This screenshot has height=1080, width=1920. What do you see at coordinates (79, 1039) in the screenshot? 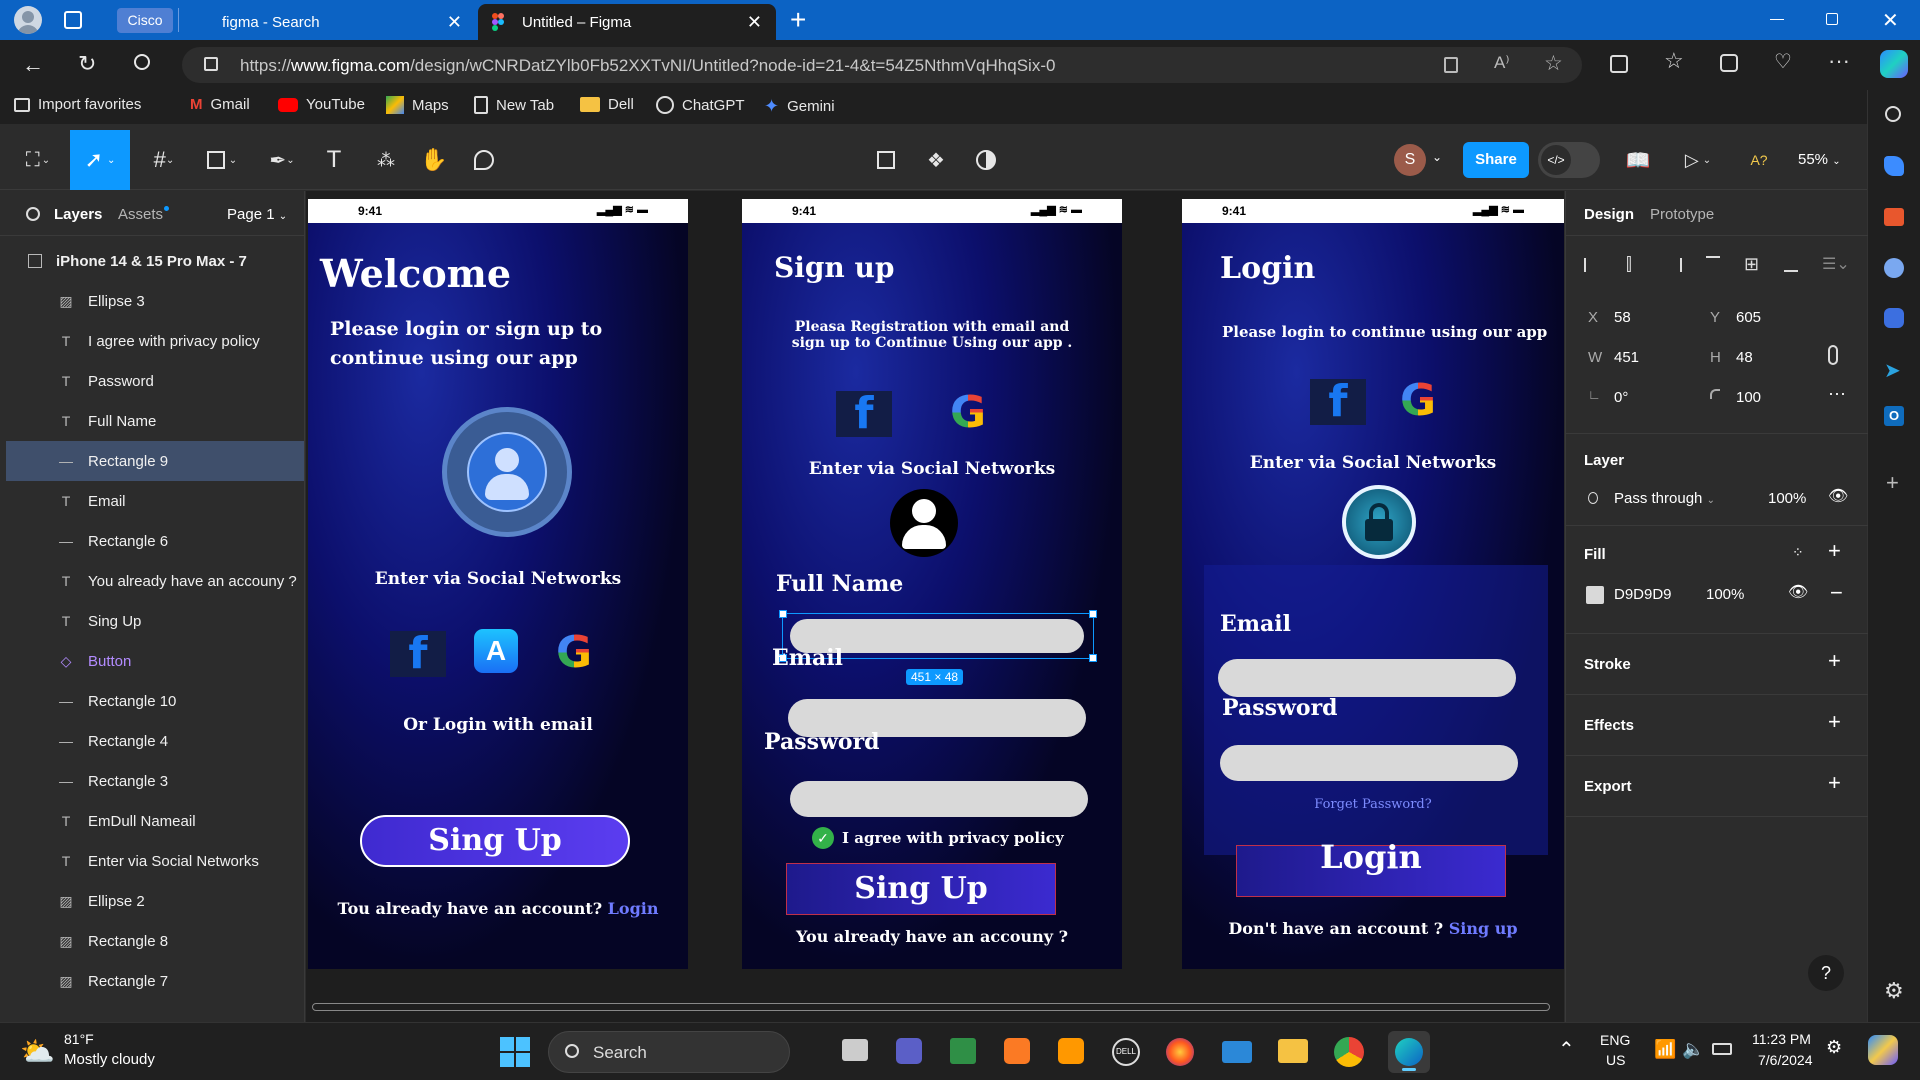
I see `weather-temp: 81°F` at bounding box center [79, 1039].